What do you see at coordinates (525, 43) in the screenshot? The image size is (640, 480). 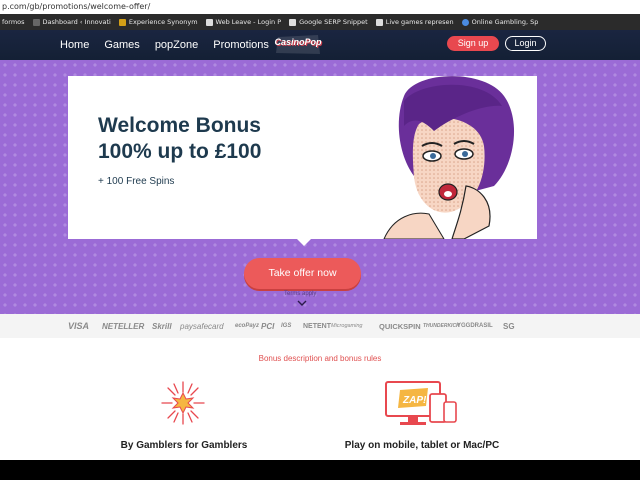 I see `login-button: Login` at bounding box center [525, 43].